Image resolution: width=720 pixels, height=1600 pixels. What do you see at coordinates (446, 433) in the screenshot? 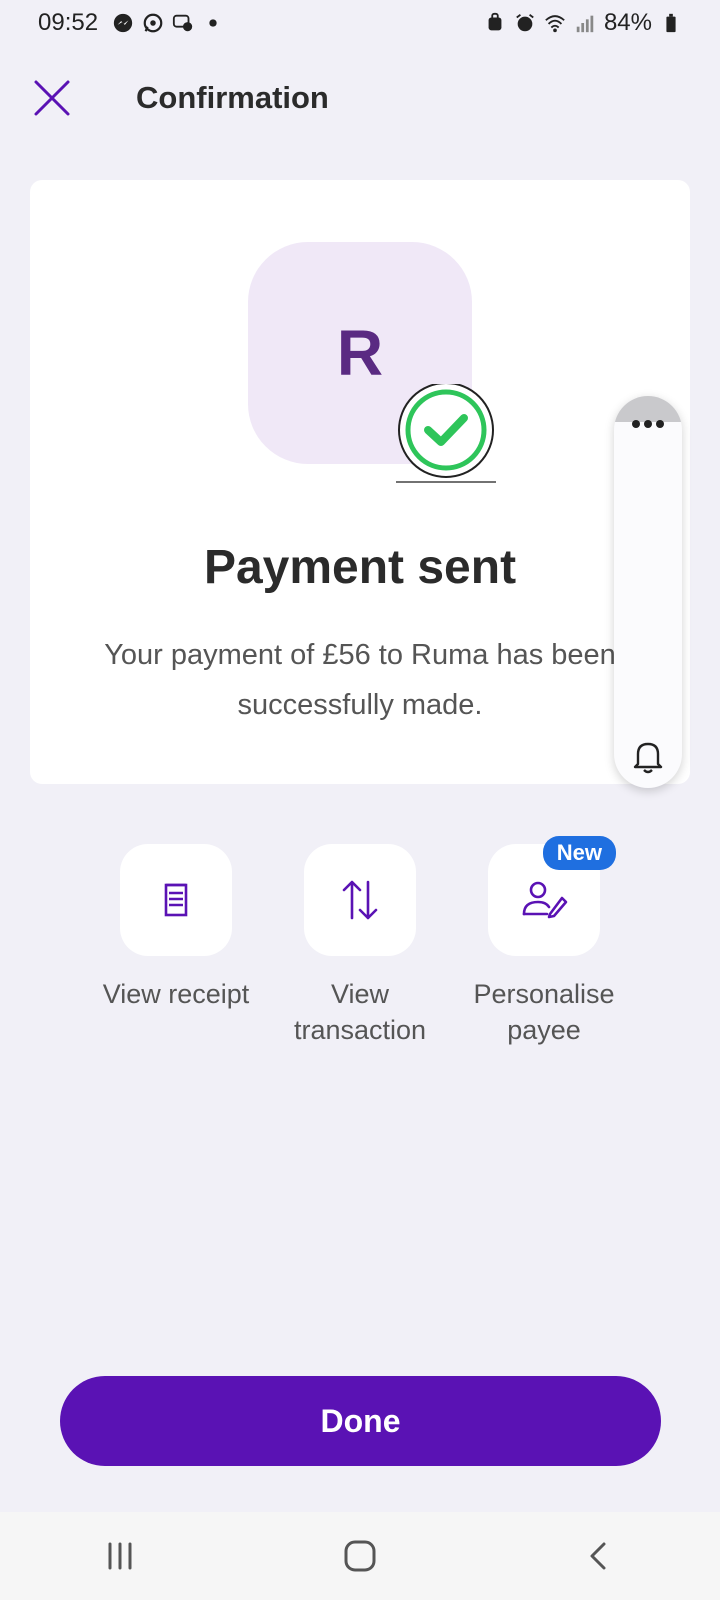
I see `success-check-icon` at bounding box center [446, 433].